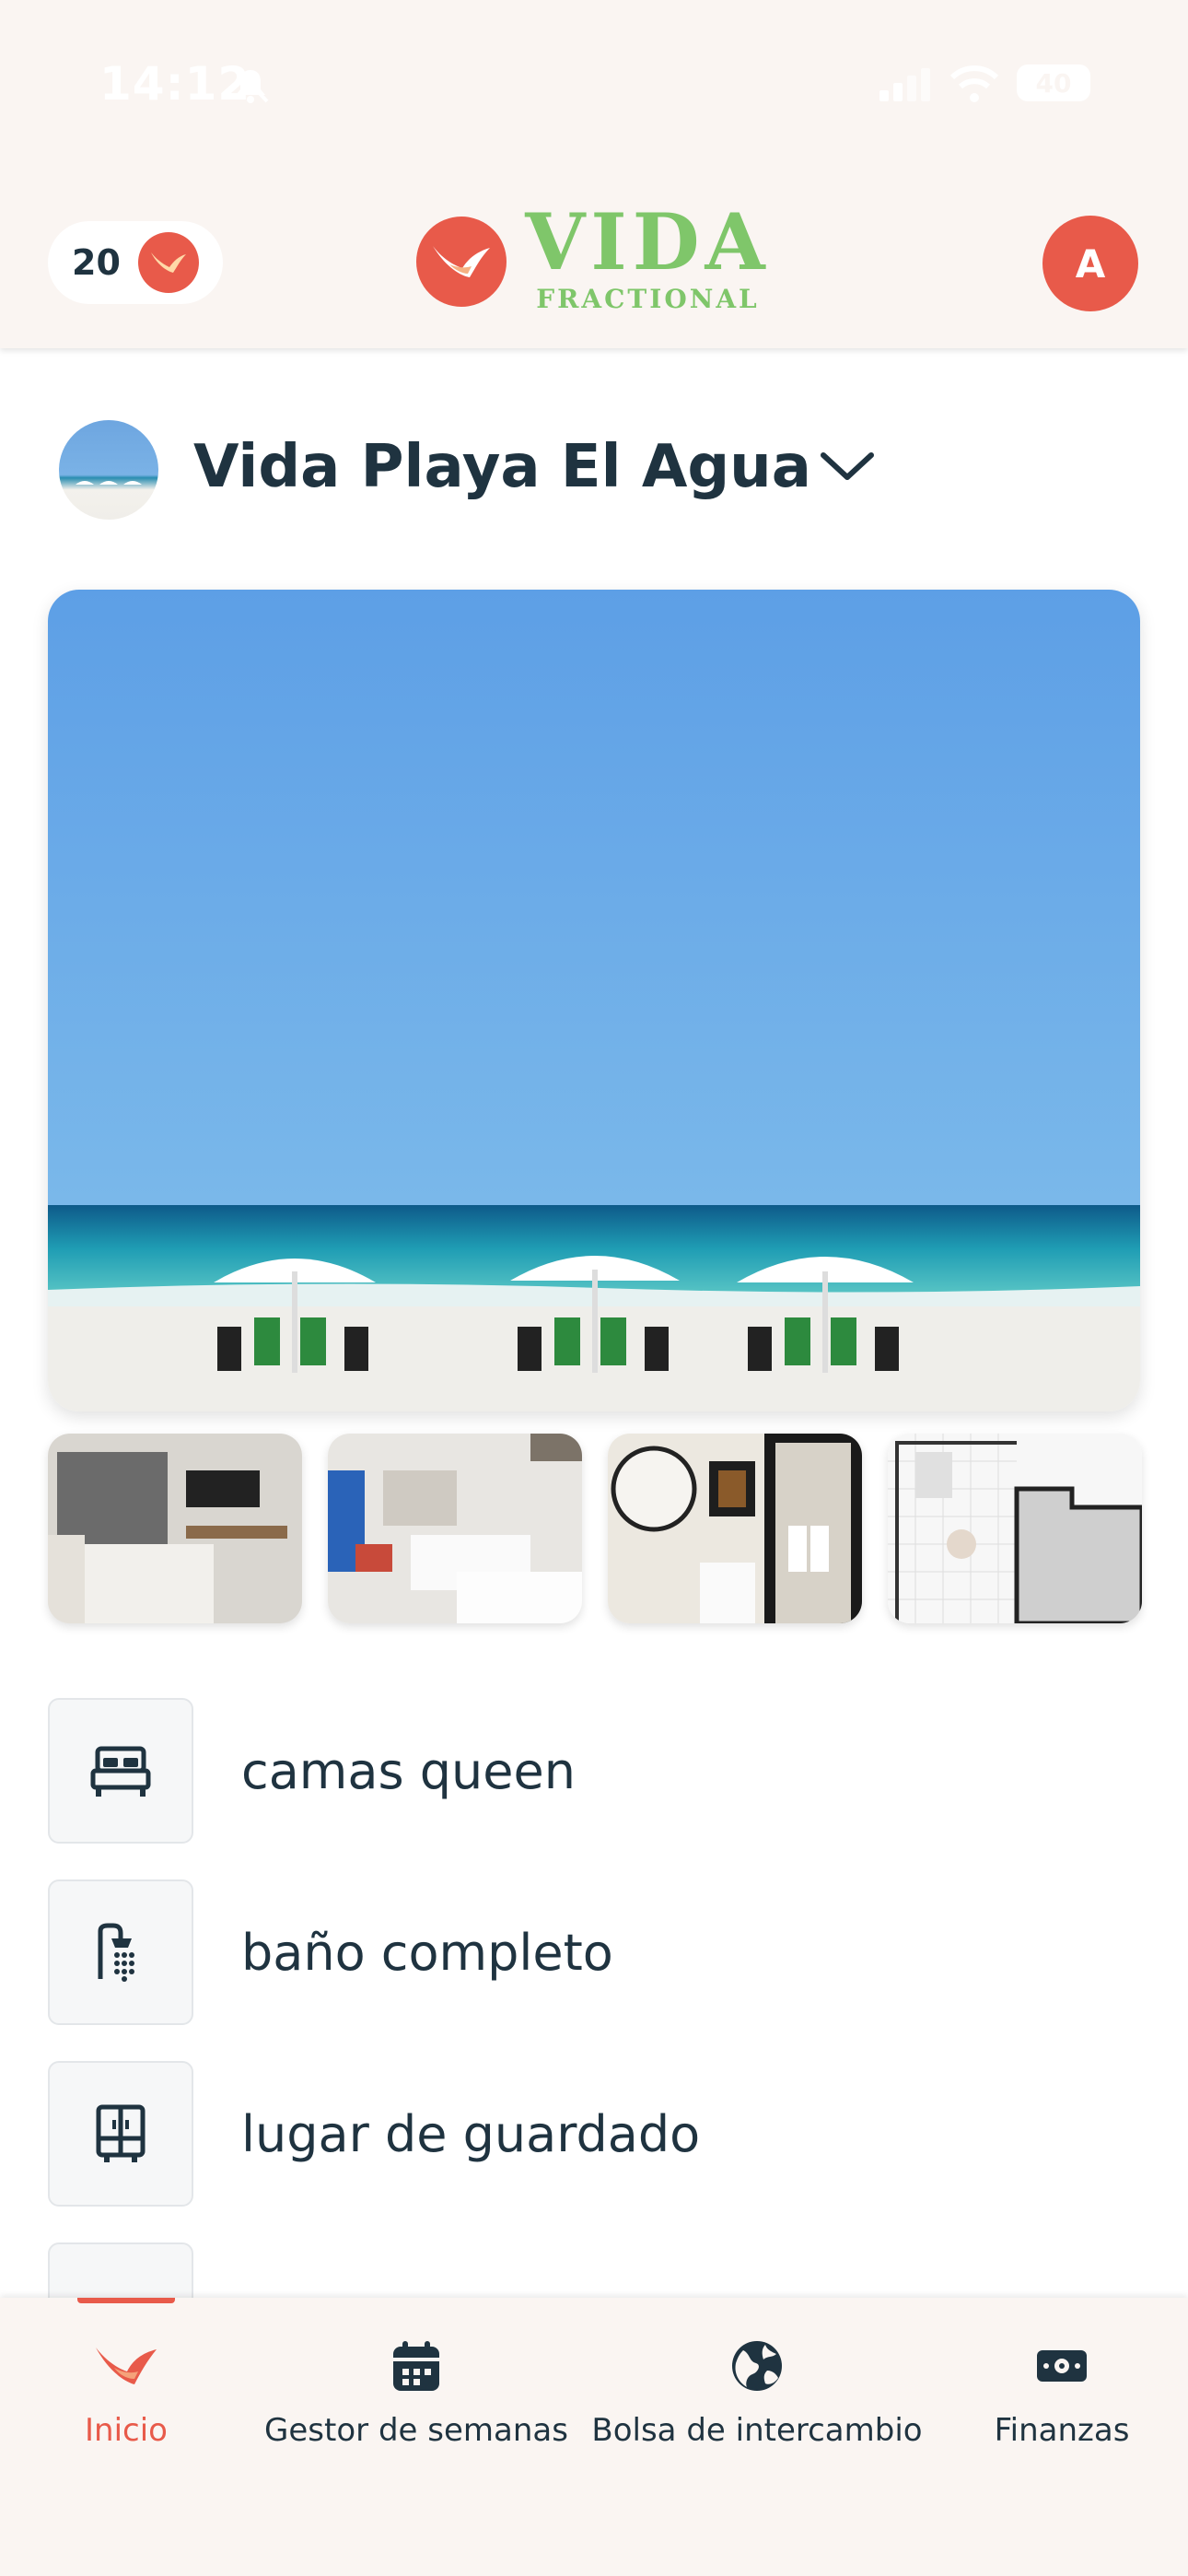 The image size is (1188, 2576). I want to click on gallery-thumb-bathroom, so click(735, 1528).